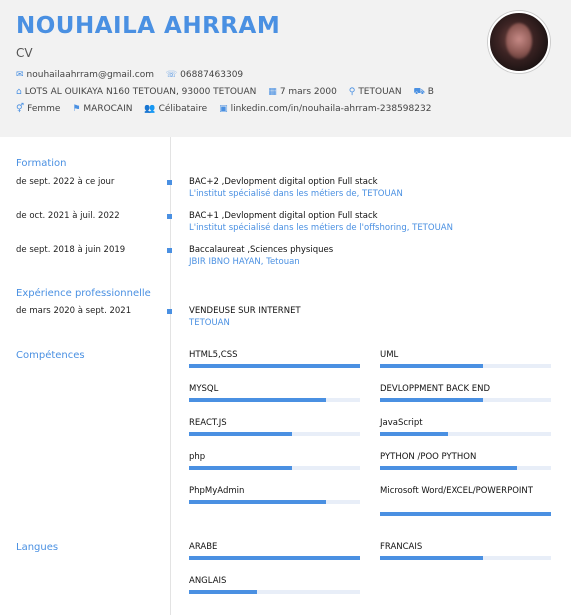  I want to click on language-item: FRANCAIS, so click(465, 551).